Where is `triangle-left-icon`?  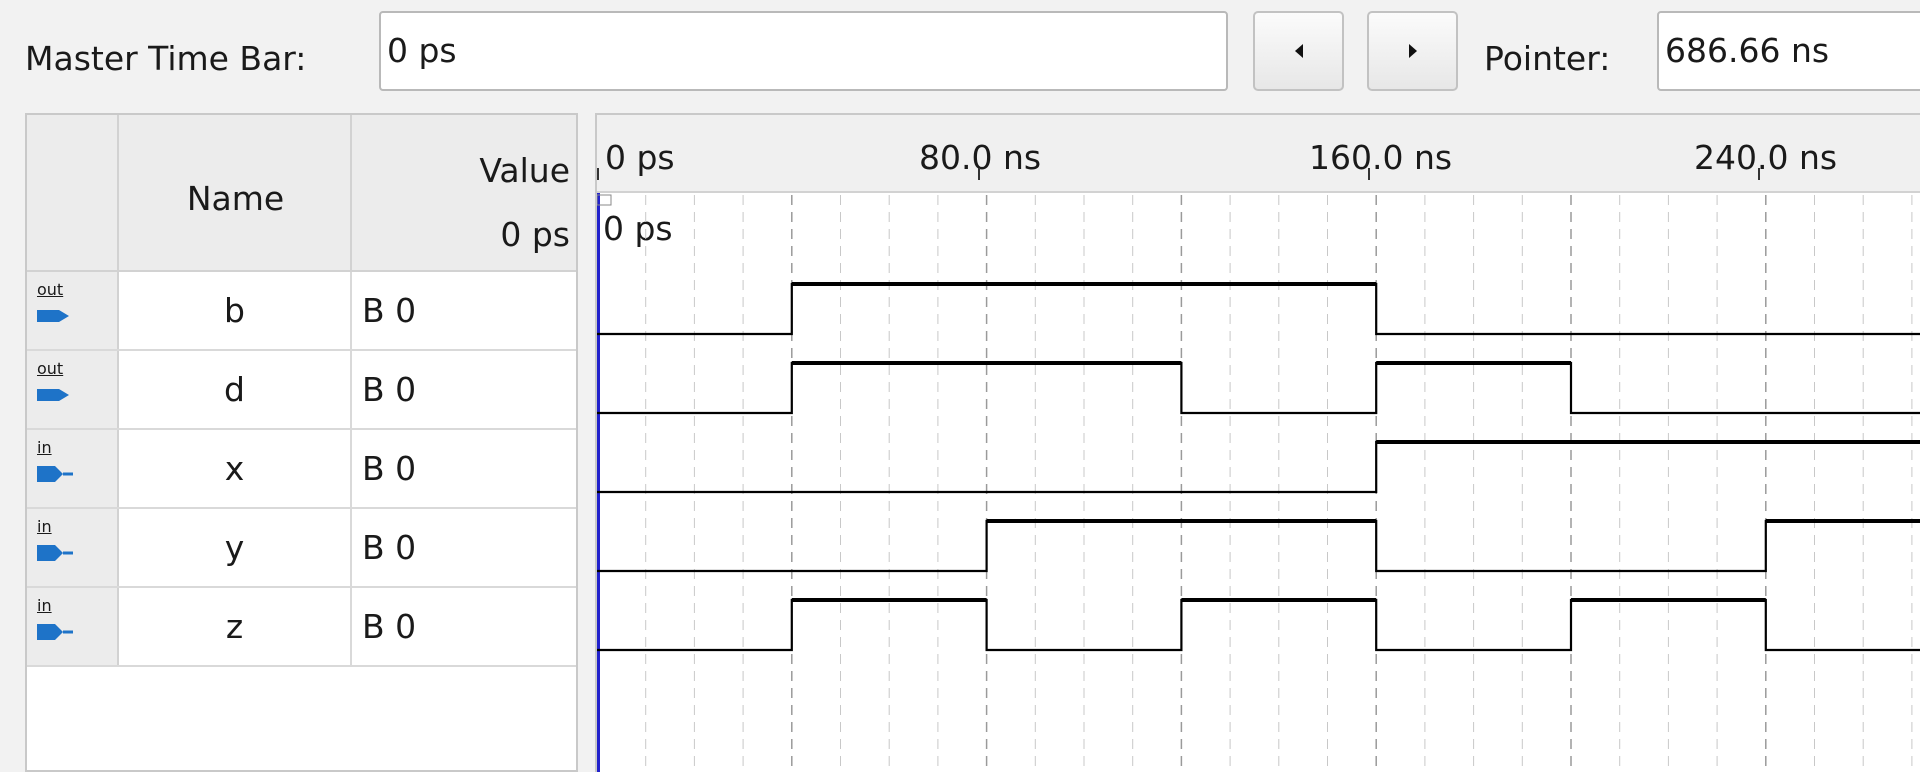
triangle-left-icon is located at coordinates (1298, 51).